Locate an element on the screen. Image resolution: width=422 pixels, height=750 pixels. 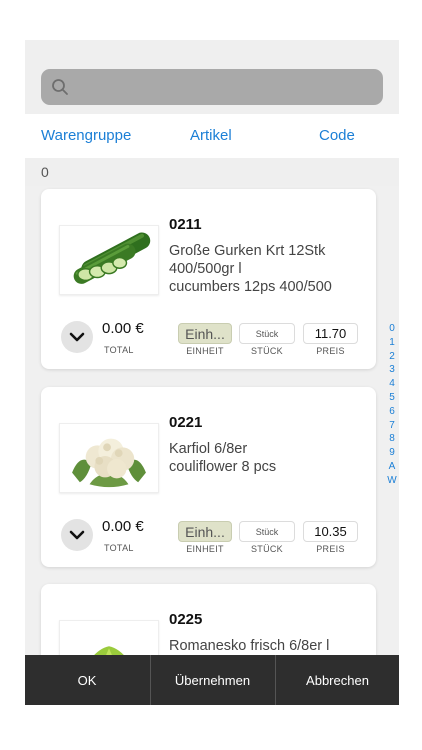
index-item: 1 is located at coordinates (392, 343).